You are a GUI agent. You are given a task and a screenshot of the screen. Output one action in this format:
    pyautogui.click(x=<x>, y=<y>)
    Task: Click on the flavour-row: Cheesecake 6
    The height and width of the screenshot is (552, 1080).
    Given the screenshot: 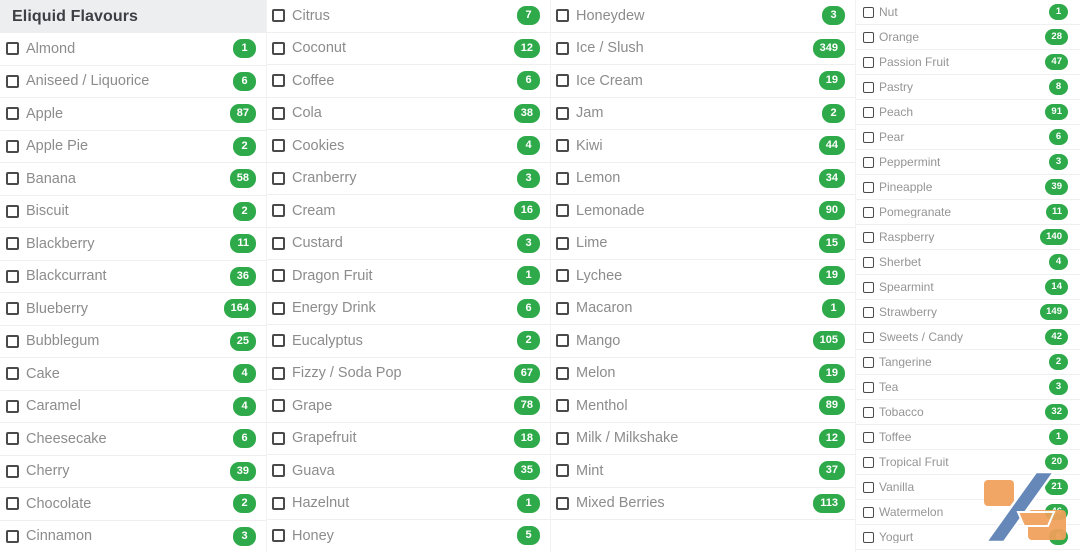 What is the action you would take?
    pyautogui.click(x=133, y=439)
    